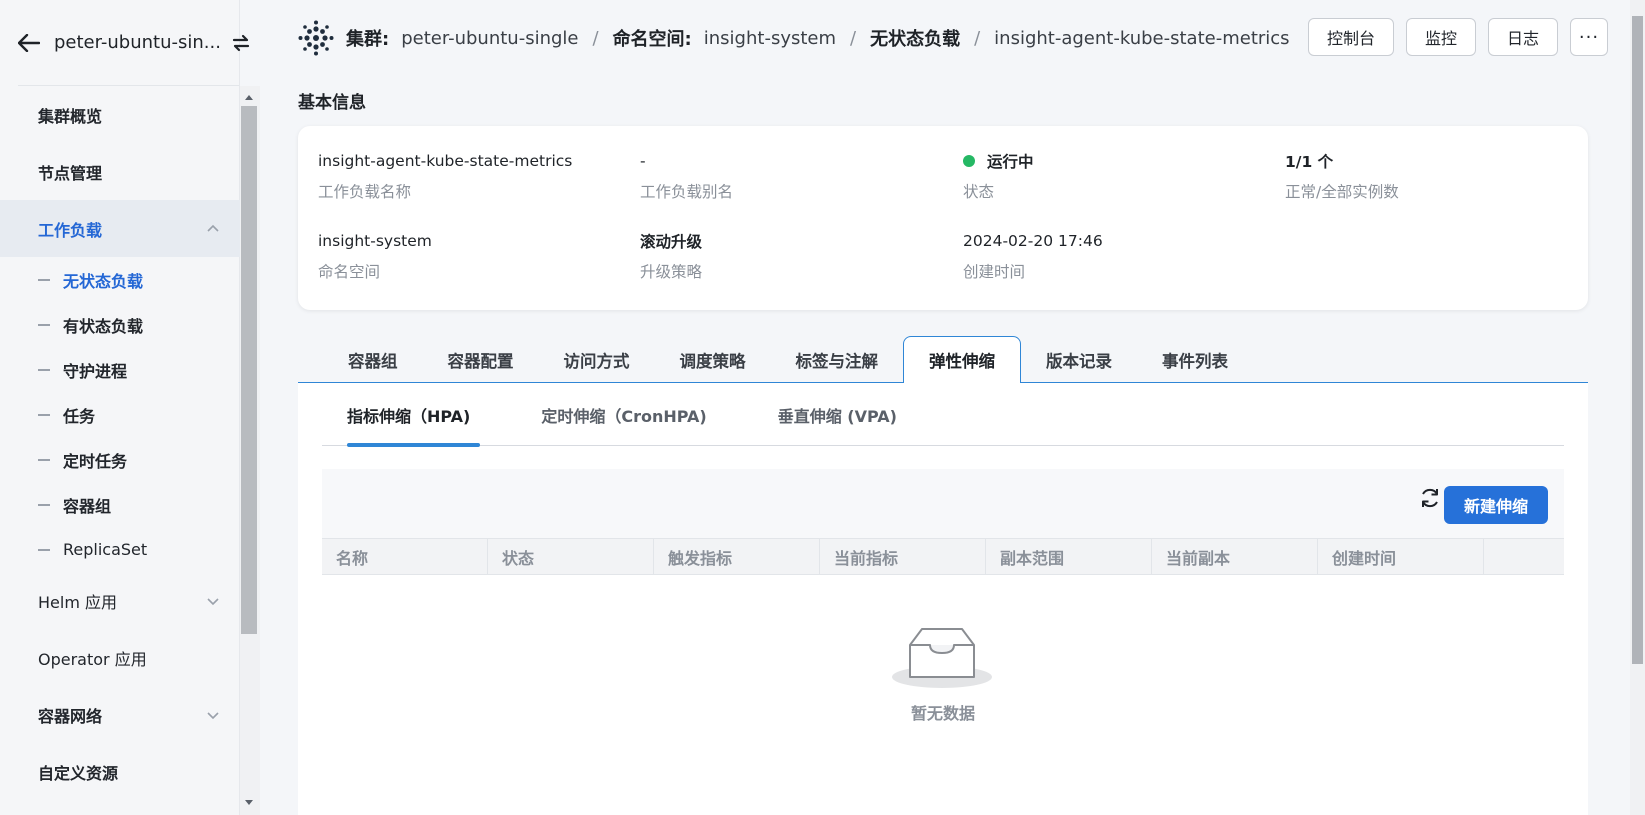 The height and width of the screenshot is (815, 1645). Describe the element at coordinates (120, 171) in the screenshot. I see `sidebar-item-node-management: 节点管理` at that location.